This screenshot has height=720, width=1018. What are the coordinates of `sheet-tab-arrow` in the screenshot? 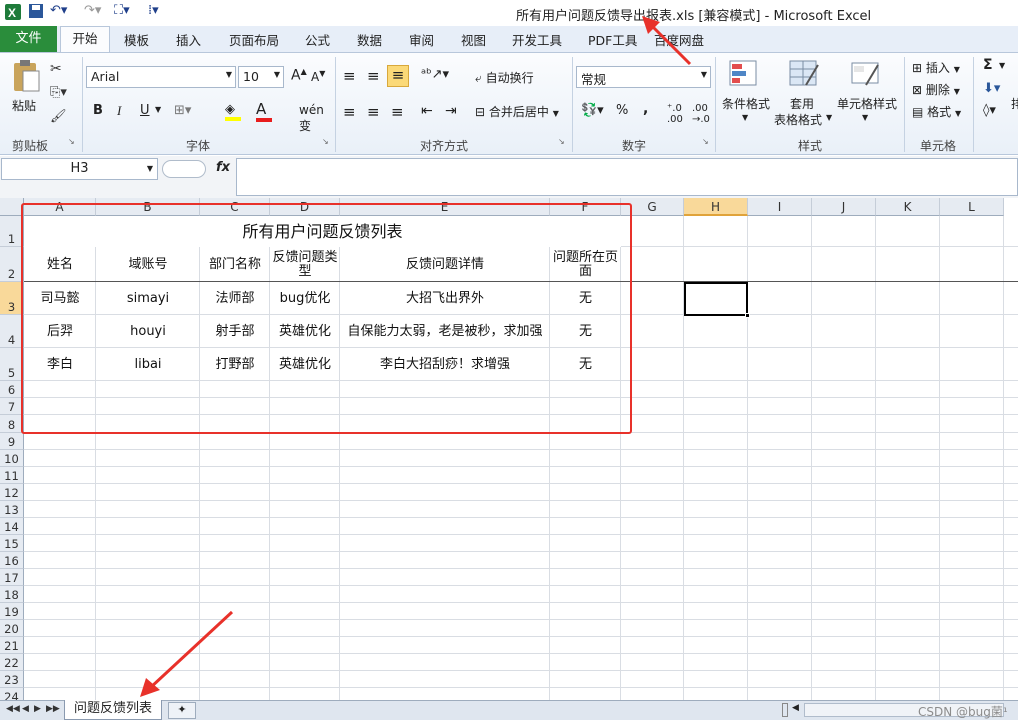 It's located at (191, 650).